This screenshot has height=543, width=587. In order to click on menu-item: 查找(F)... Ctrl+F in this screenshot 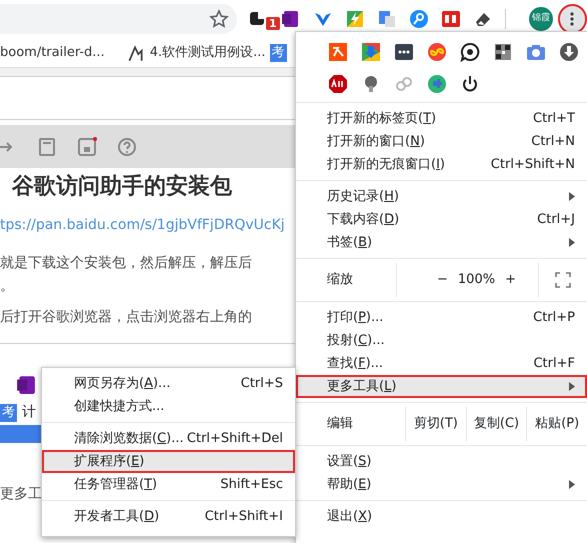, I will do `click(441, 363)`.